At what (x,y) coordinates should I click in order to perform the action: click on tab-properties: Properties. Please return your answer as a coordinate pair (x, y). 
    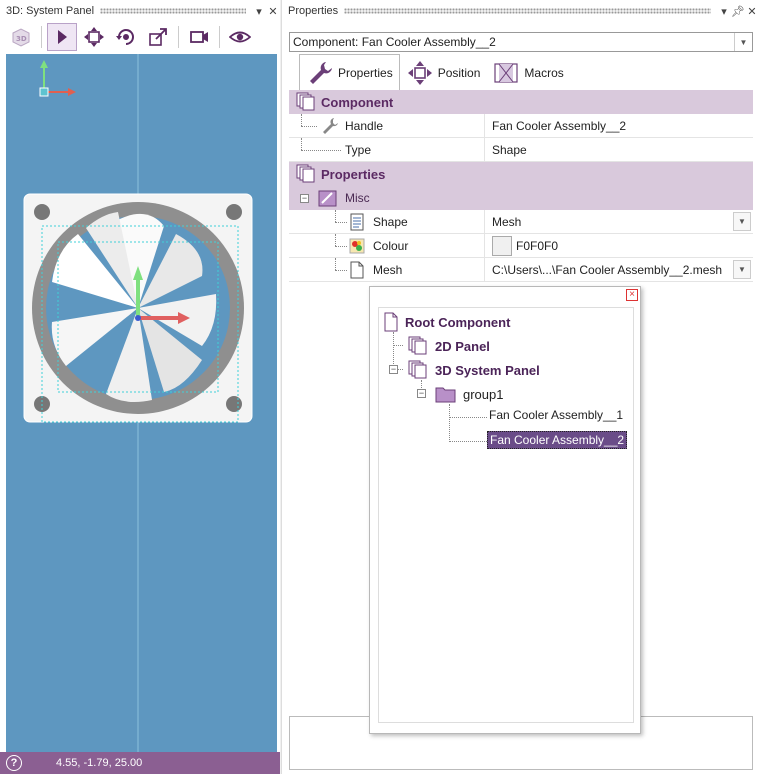
    Looking at the image, I should click on (349, 72).